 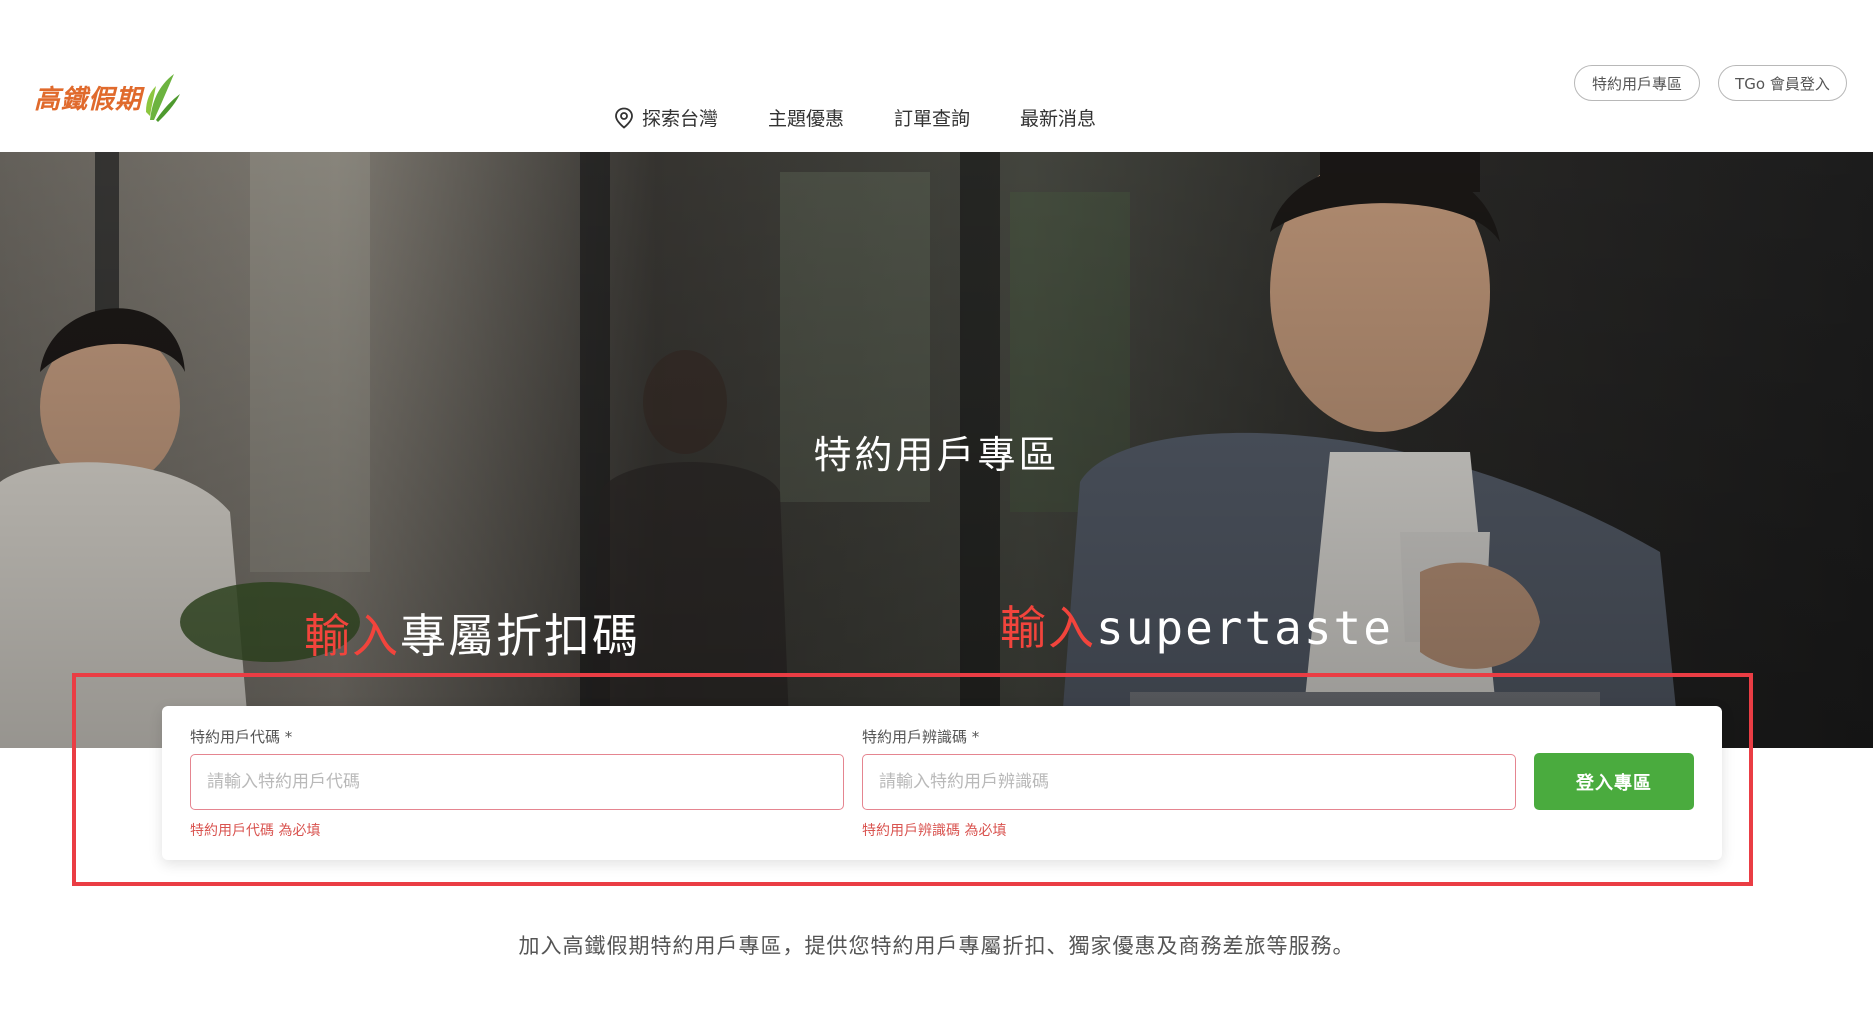 I want to click on nav-item-label: 訂單查詢, so click(x=932, y=119).